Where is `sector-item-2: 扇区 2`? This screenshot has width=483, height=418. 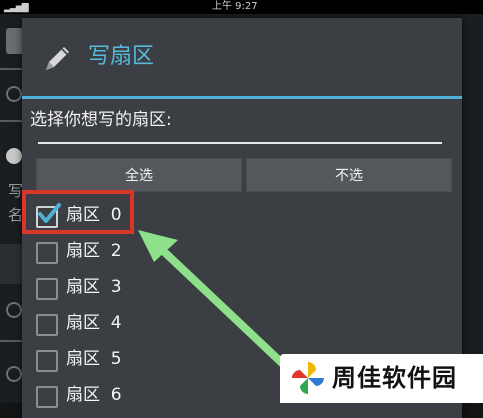
sector-item-2: 扇区 2 is located at coordinates (166, 252).